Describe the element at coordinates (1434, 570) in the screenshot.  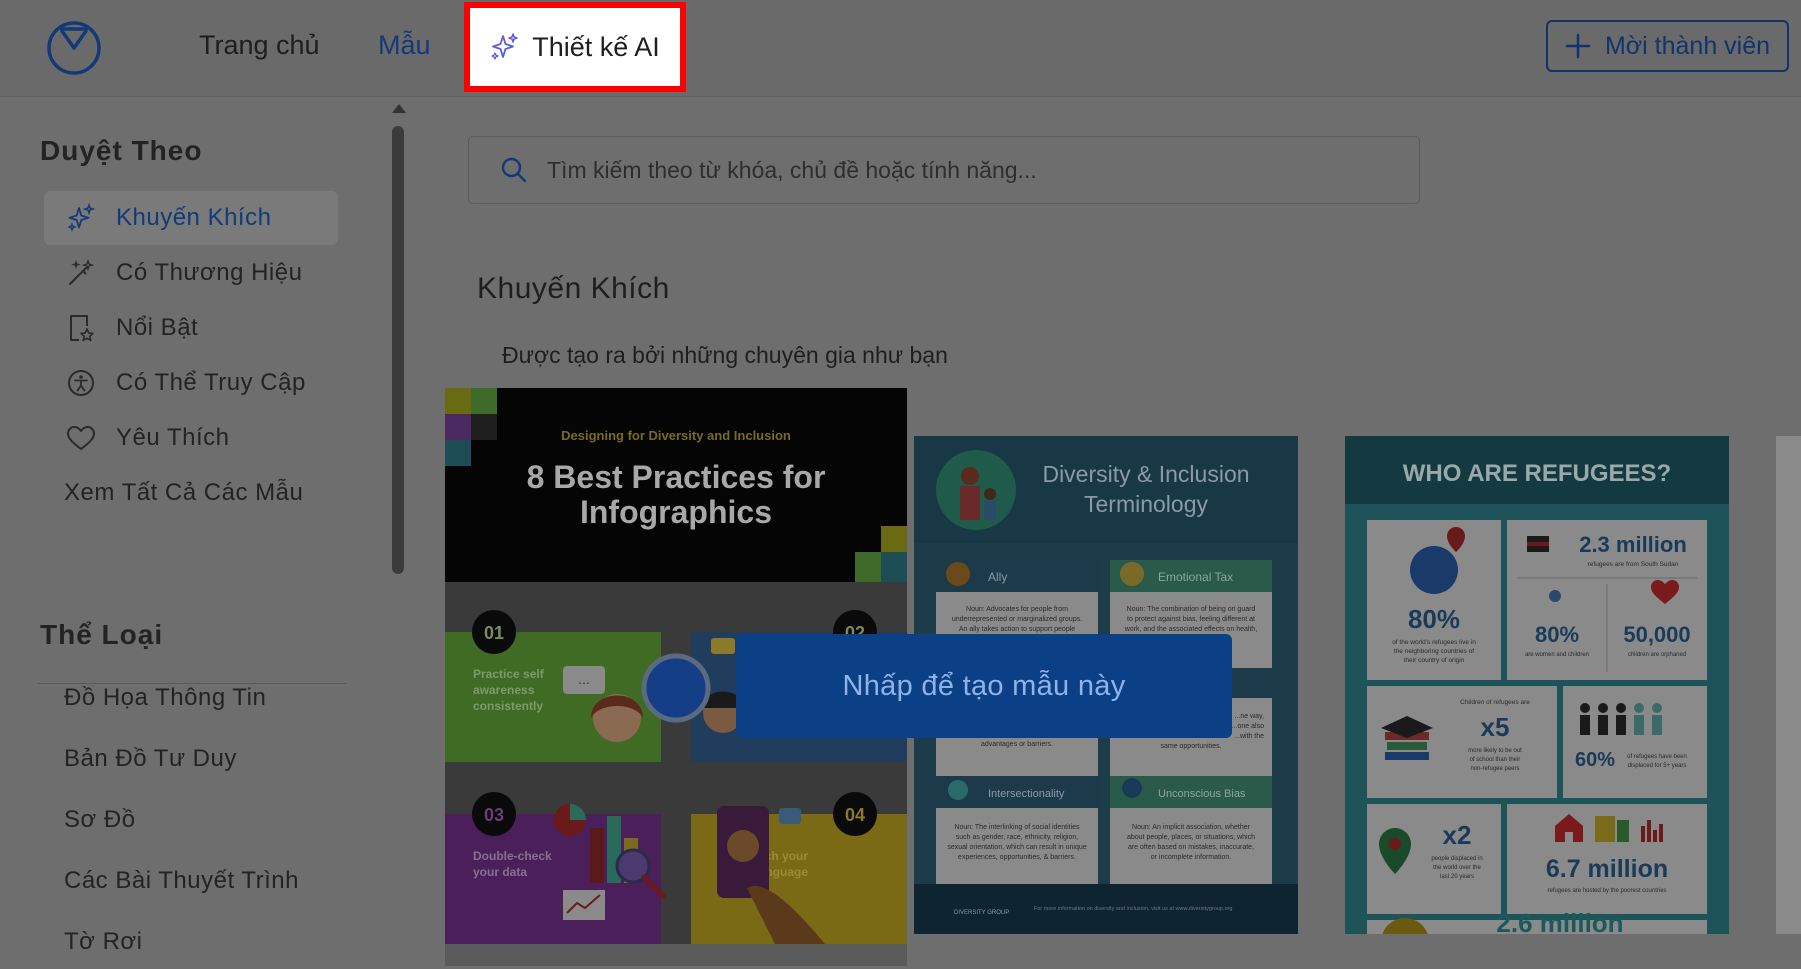
I see `globe-icon` at that location.